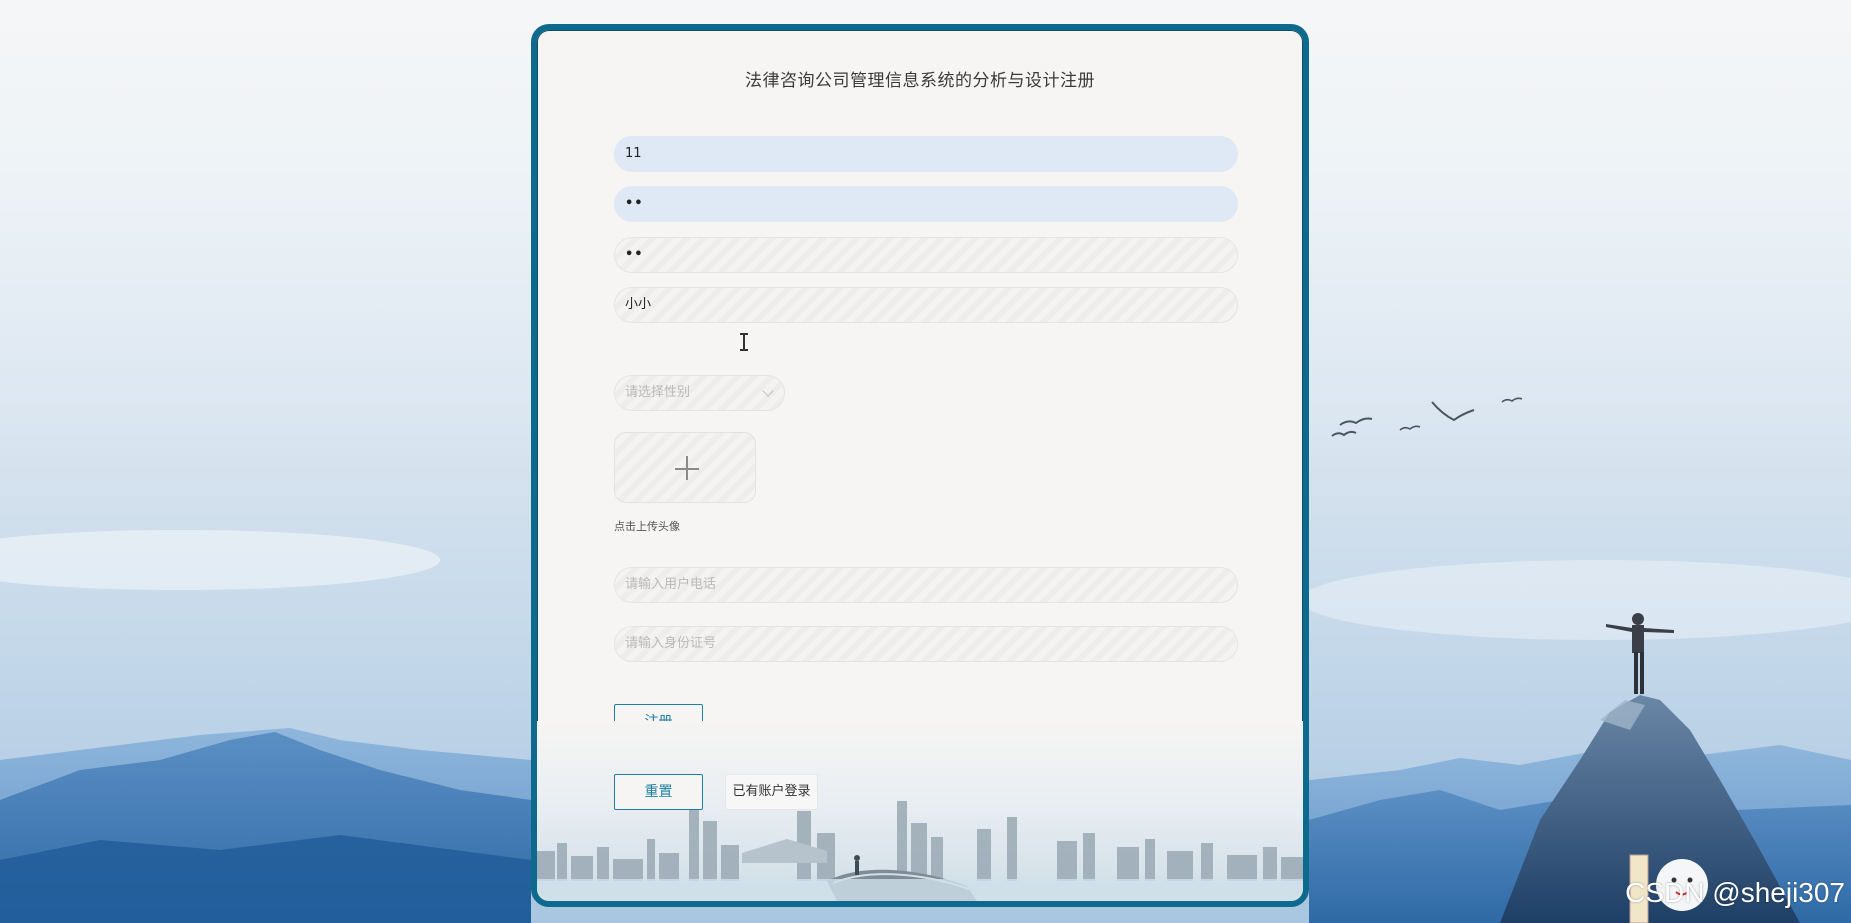 The height and width of the screenshot is (923, 1851). Describe the element at coordinates (638, 304) in the screenshot. I see `name-value: 小小` at that location.